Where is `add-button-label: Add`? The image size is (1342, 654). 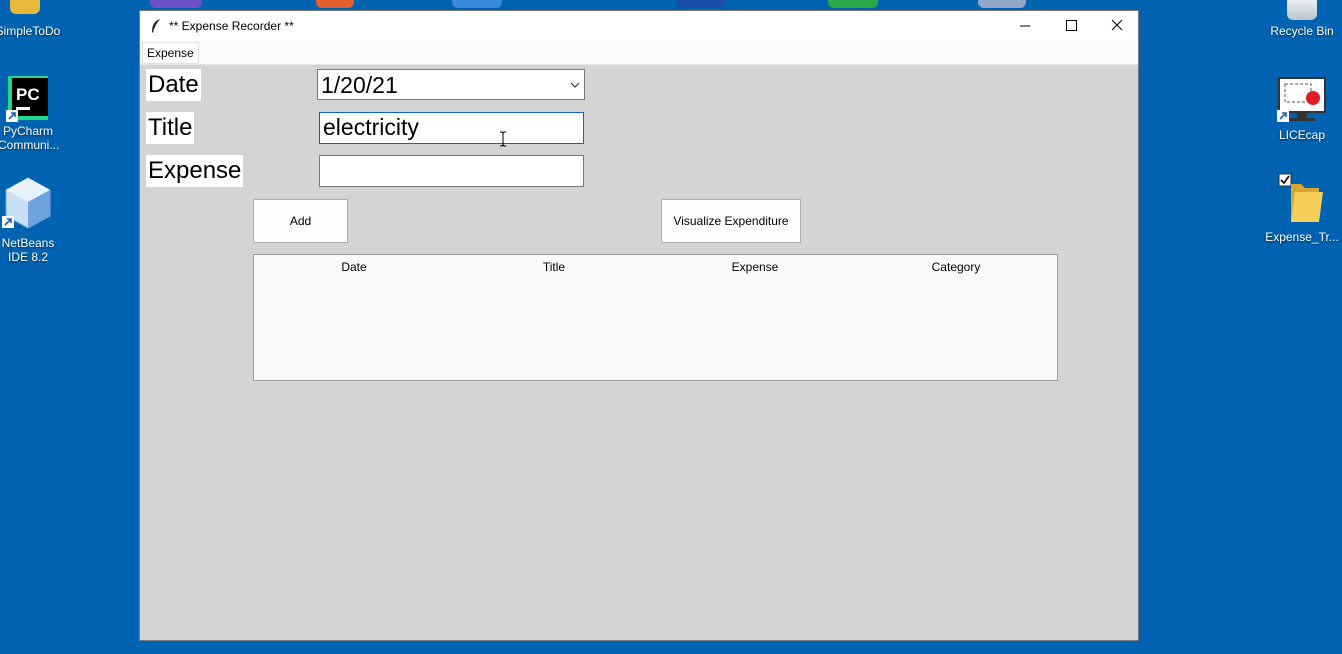
add-button-label: Add is located at coordinates (300, 221).